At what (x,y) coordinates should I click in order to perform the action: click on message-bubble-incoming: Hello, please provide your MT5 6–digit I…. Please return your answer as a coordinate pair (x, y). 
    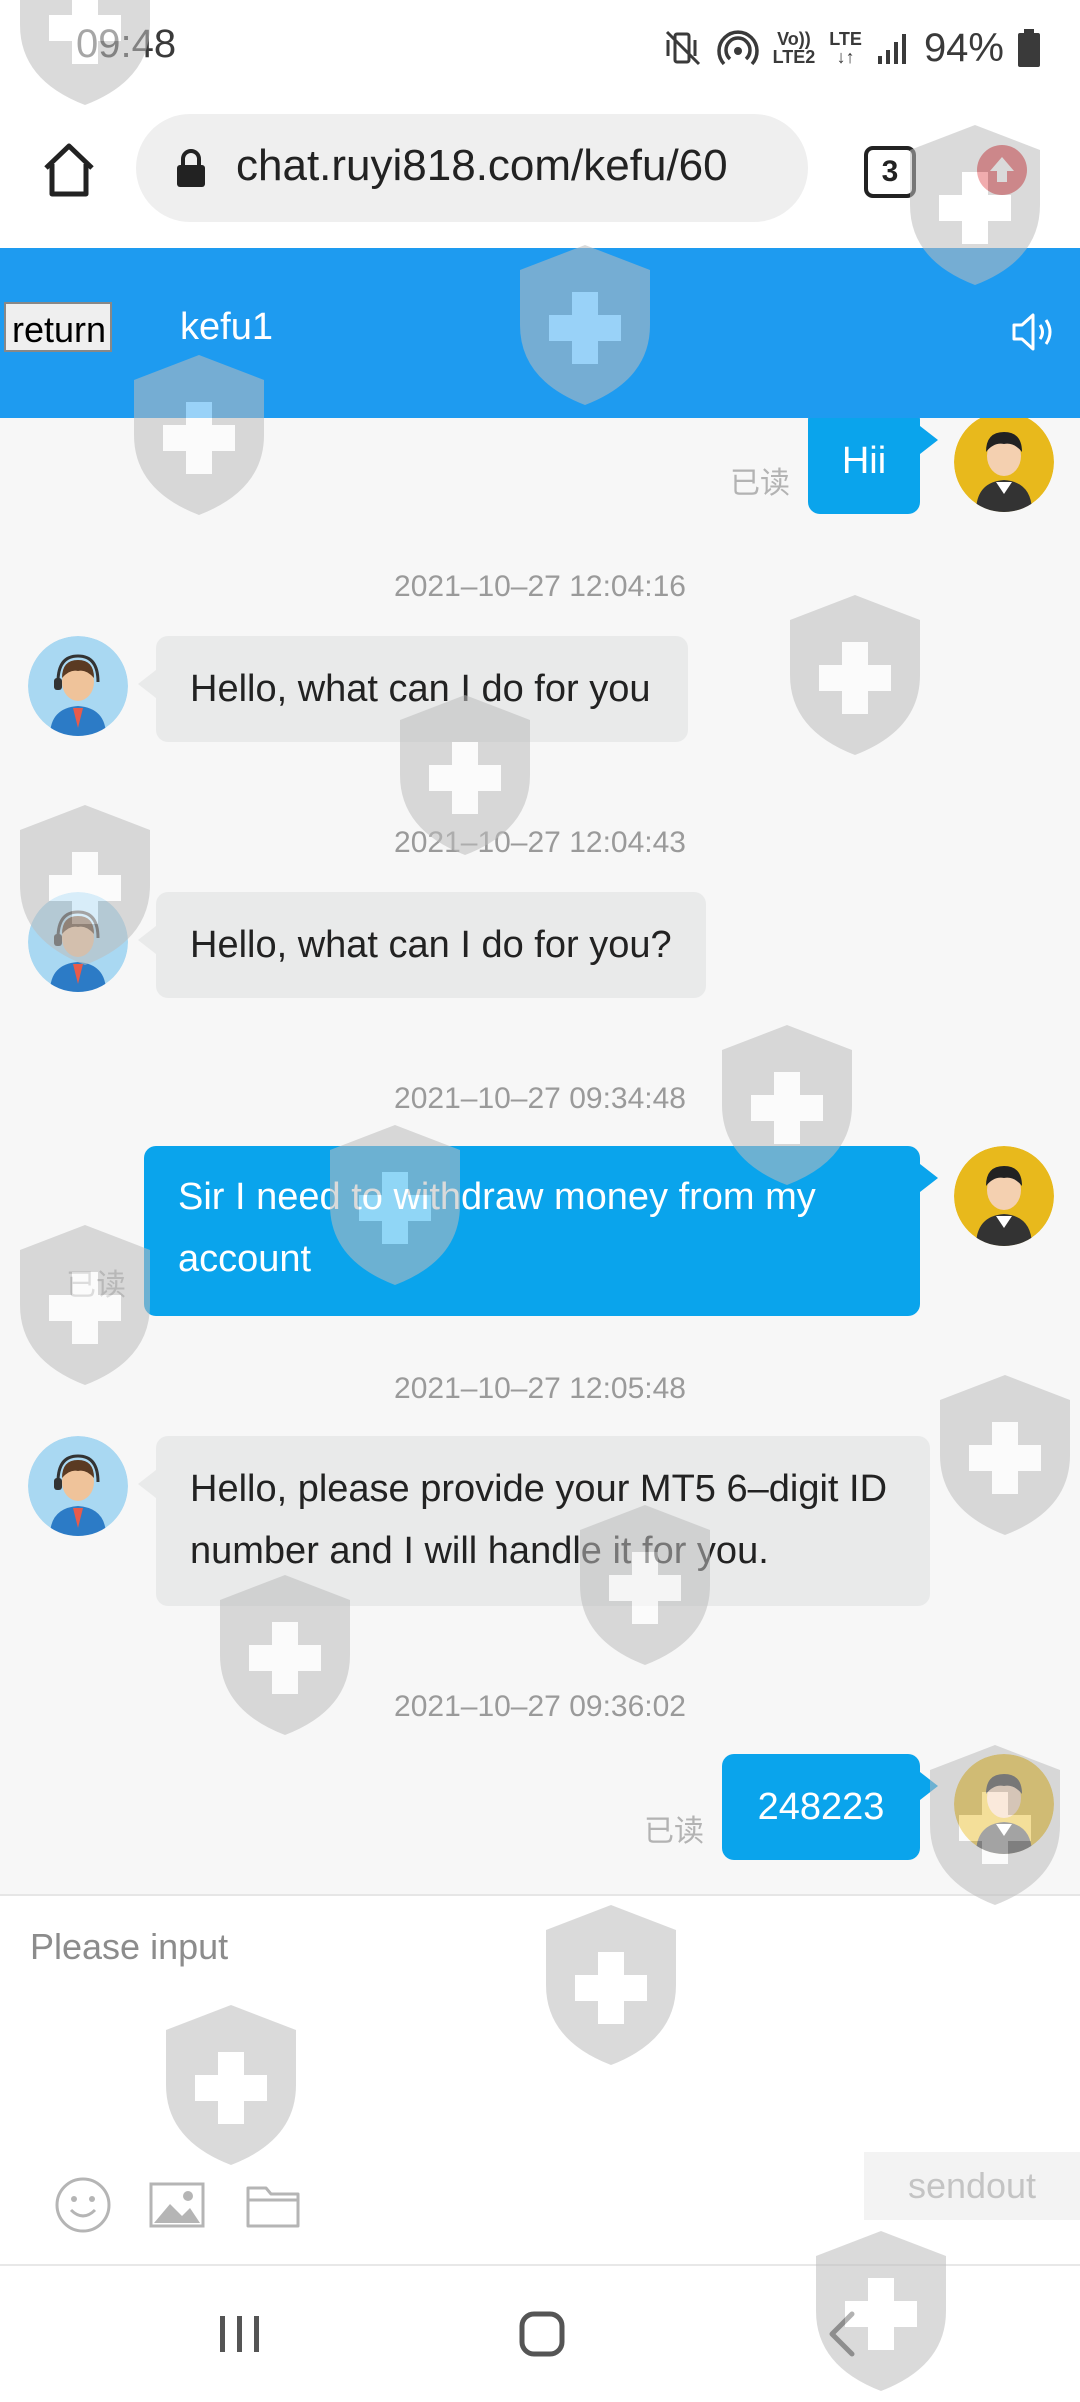
    Looking at the image, I should click on (534, 1521).